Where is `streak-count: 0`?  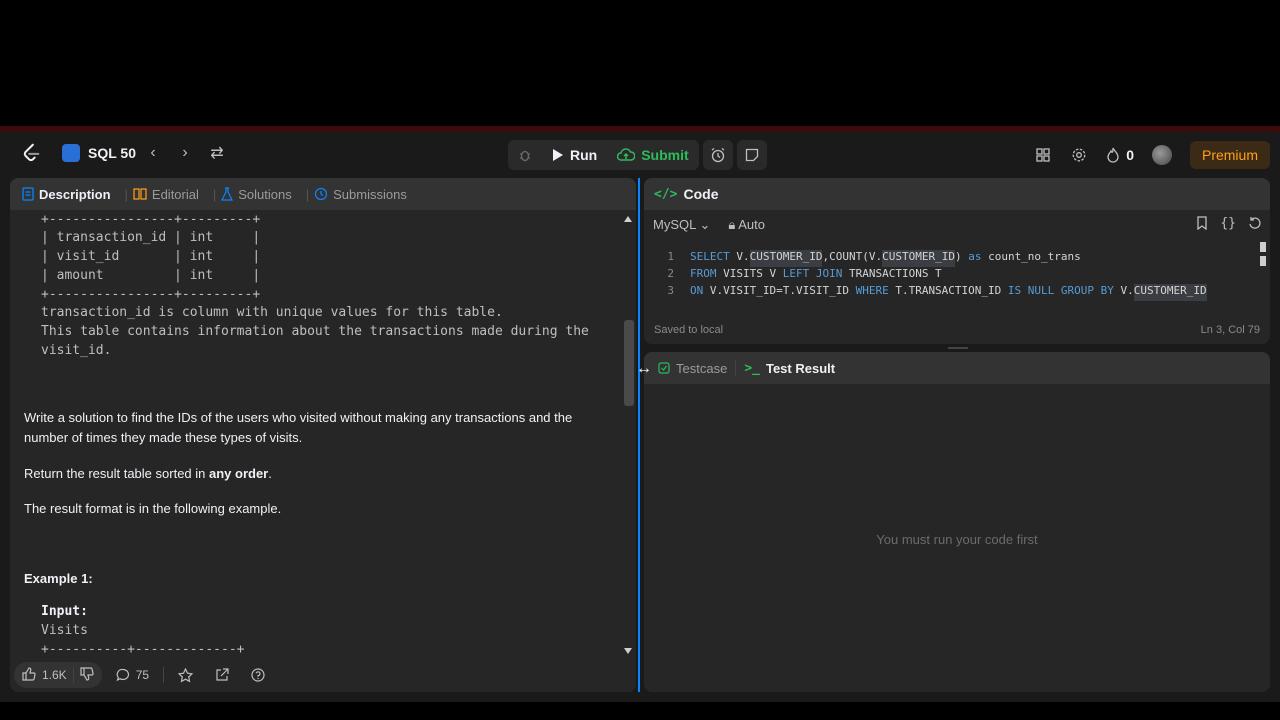
streak-count: 0 is located at coordinates (1130, 155).